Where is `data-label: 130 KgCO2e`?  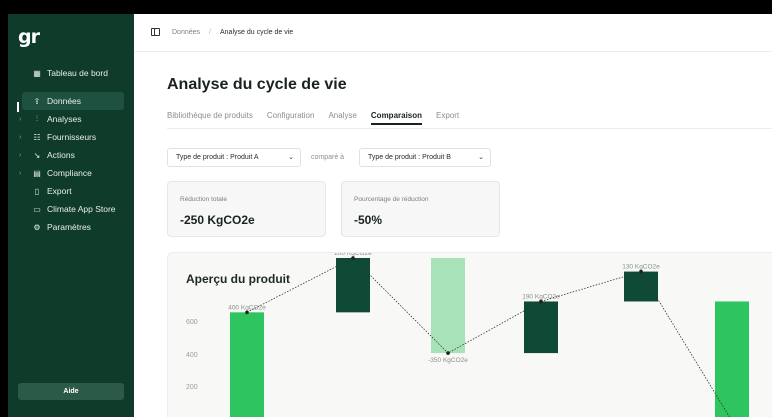 data-label: 130 KgCO2e is located at coordinates (641, 267).